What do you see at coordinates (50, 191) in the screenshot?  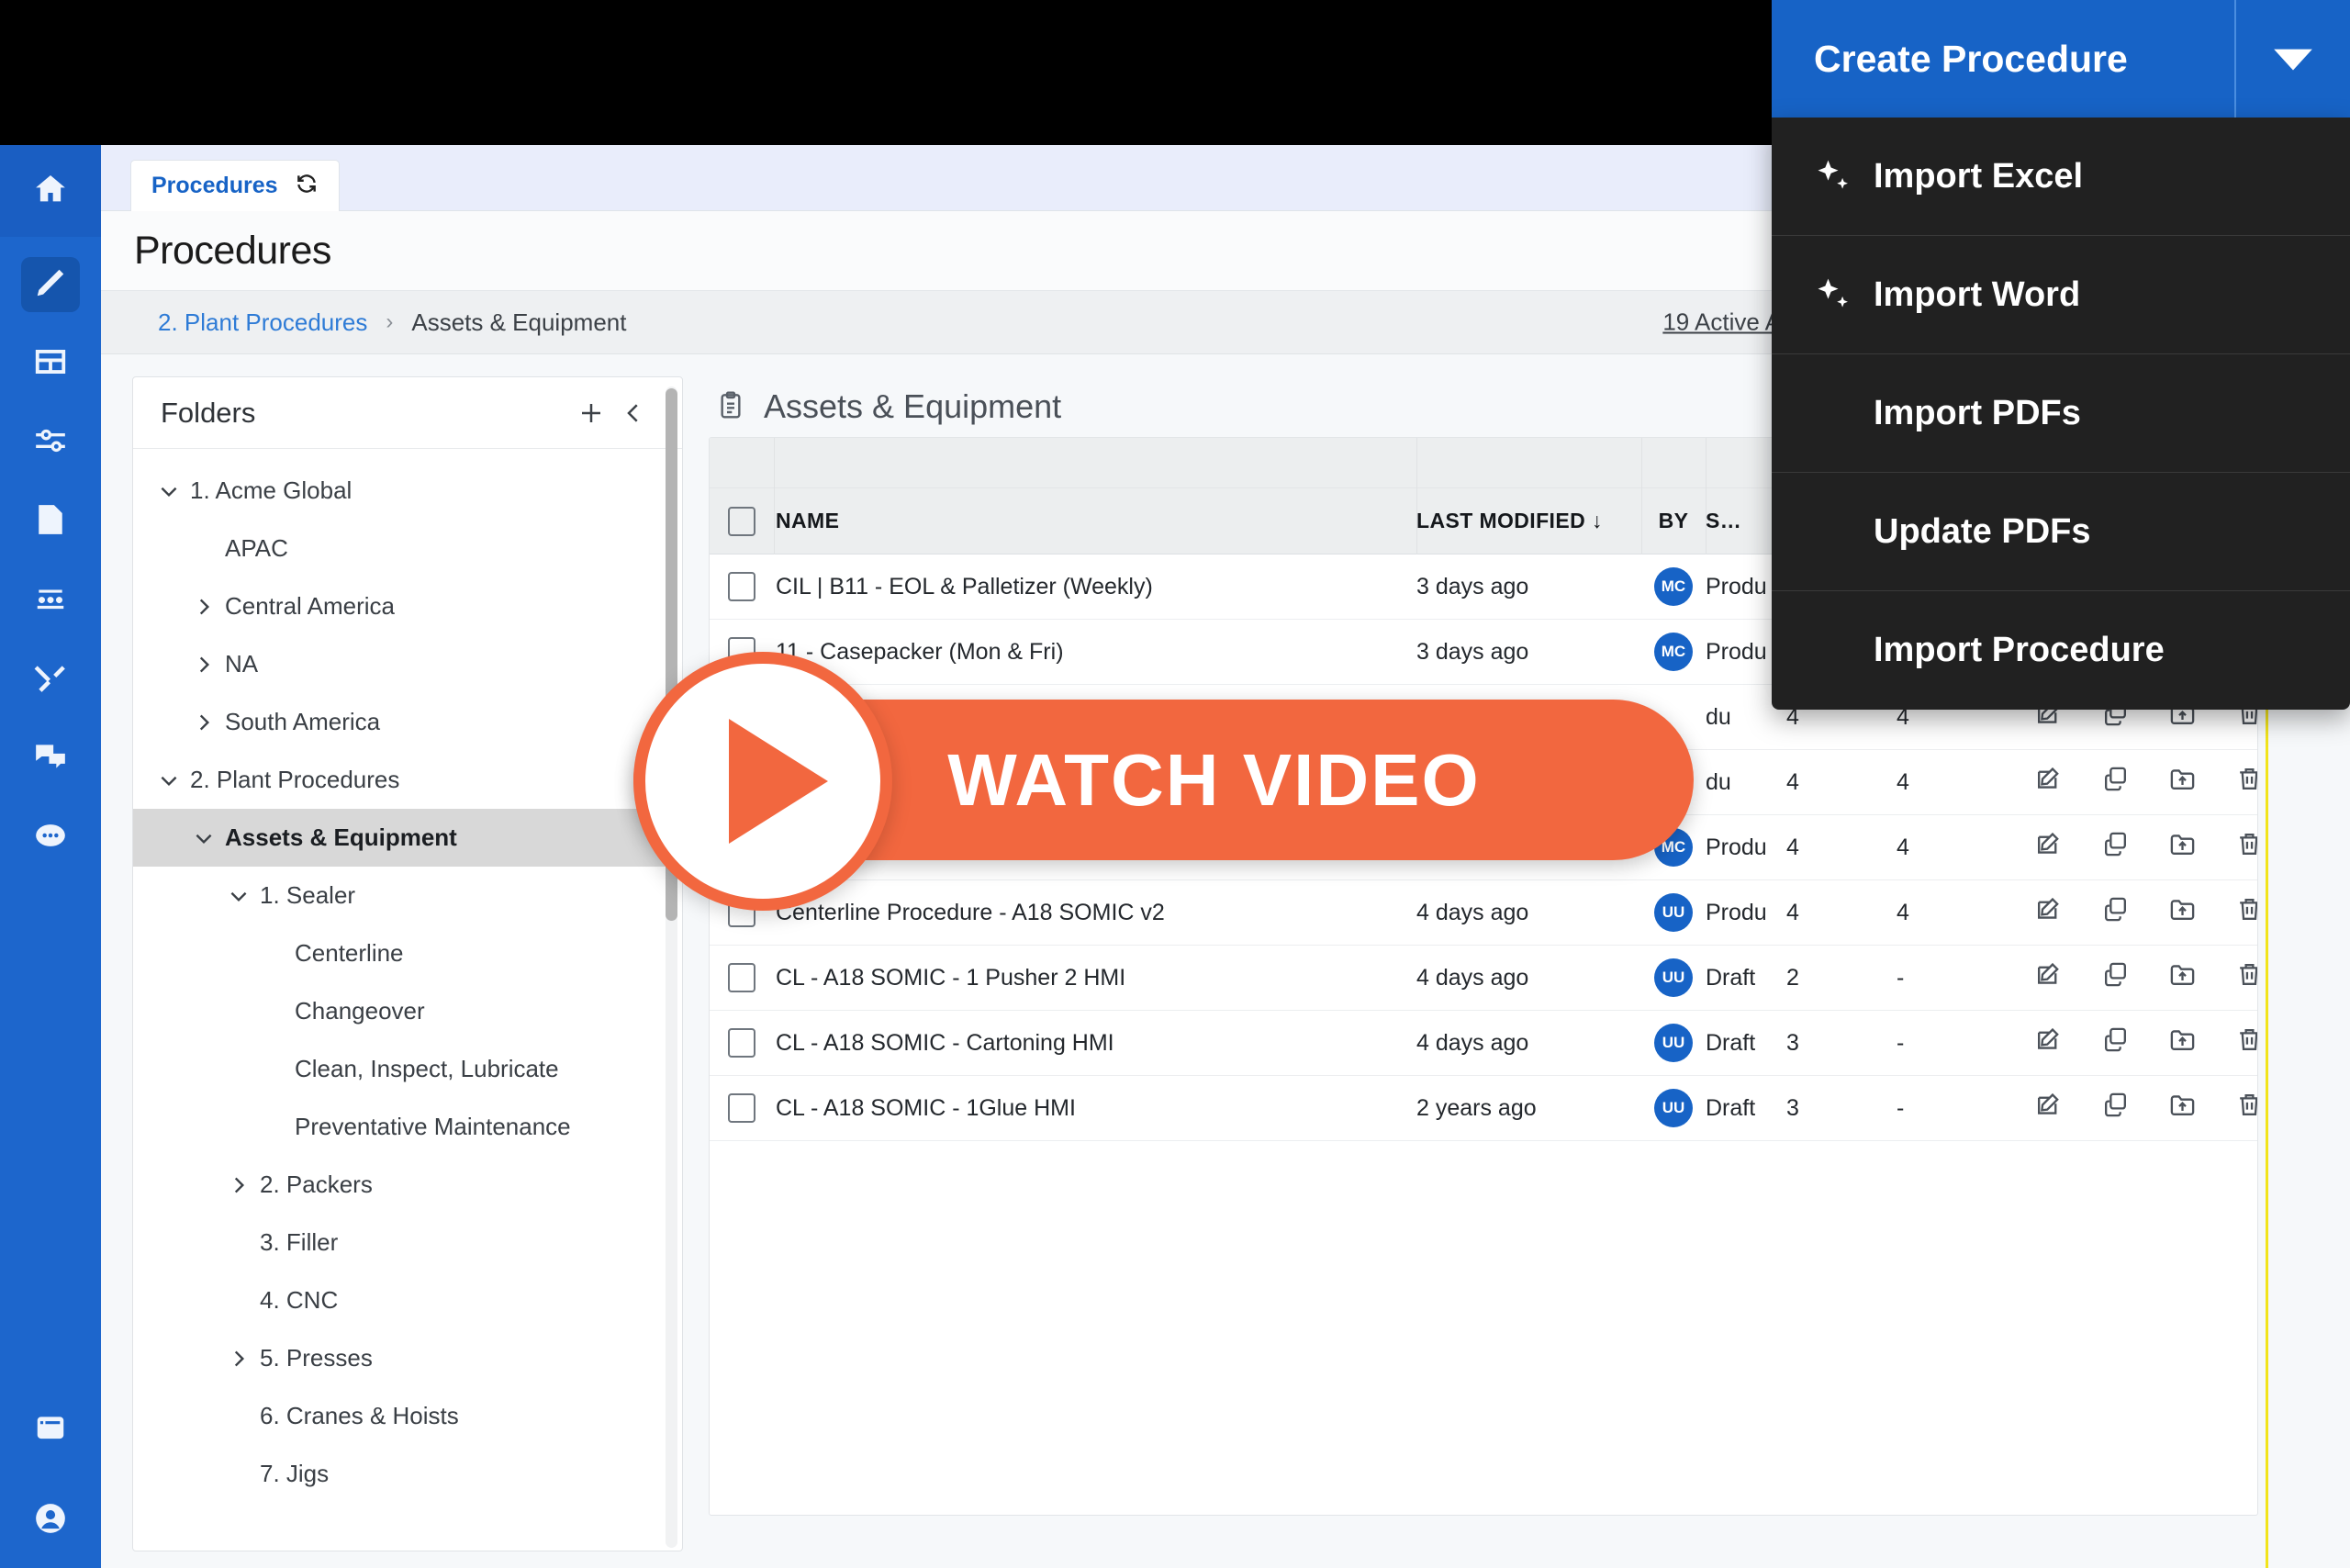 I see `sidebar-item-home` at bounding box center [50, 191].